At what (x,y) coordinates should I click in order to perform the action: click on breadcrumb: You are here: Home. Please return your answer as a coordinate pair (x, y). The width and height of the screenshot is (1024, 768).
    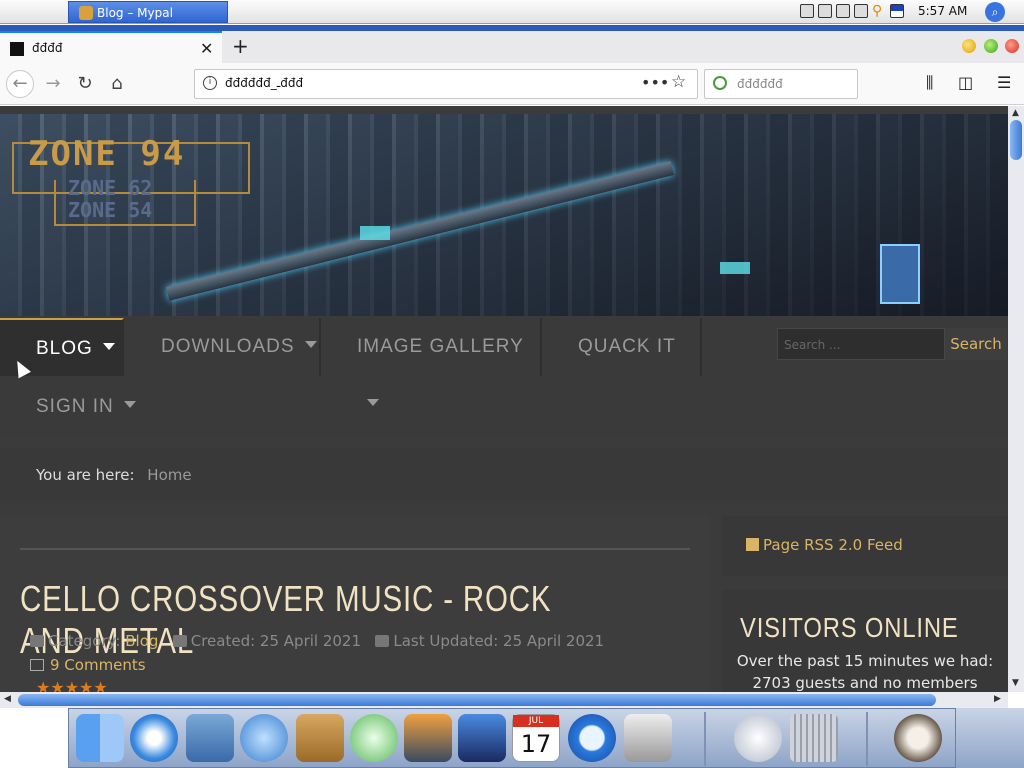
    Looking at the image, I should click on (504, 475).